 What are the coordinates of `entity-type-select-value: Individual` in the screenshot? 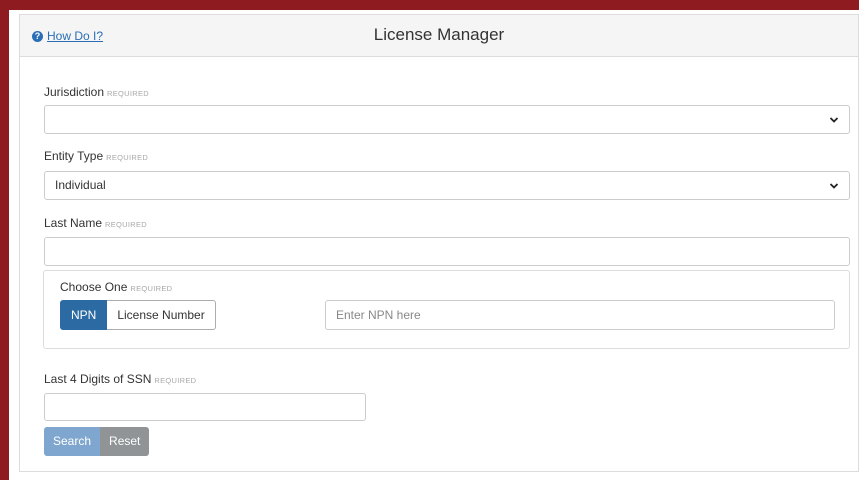 It's located at (80, 185).